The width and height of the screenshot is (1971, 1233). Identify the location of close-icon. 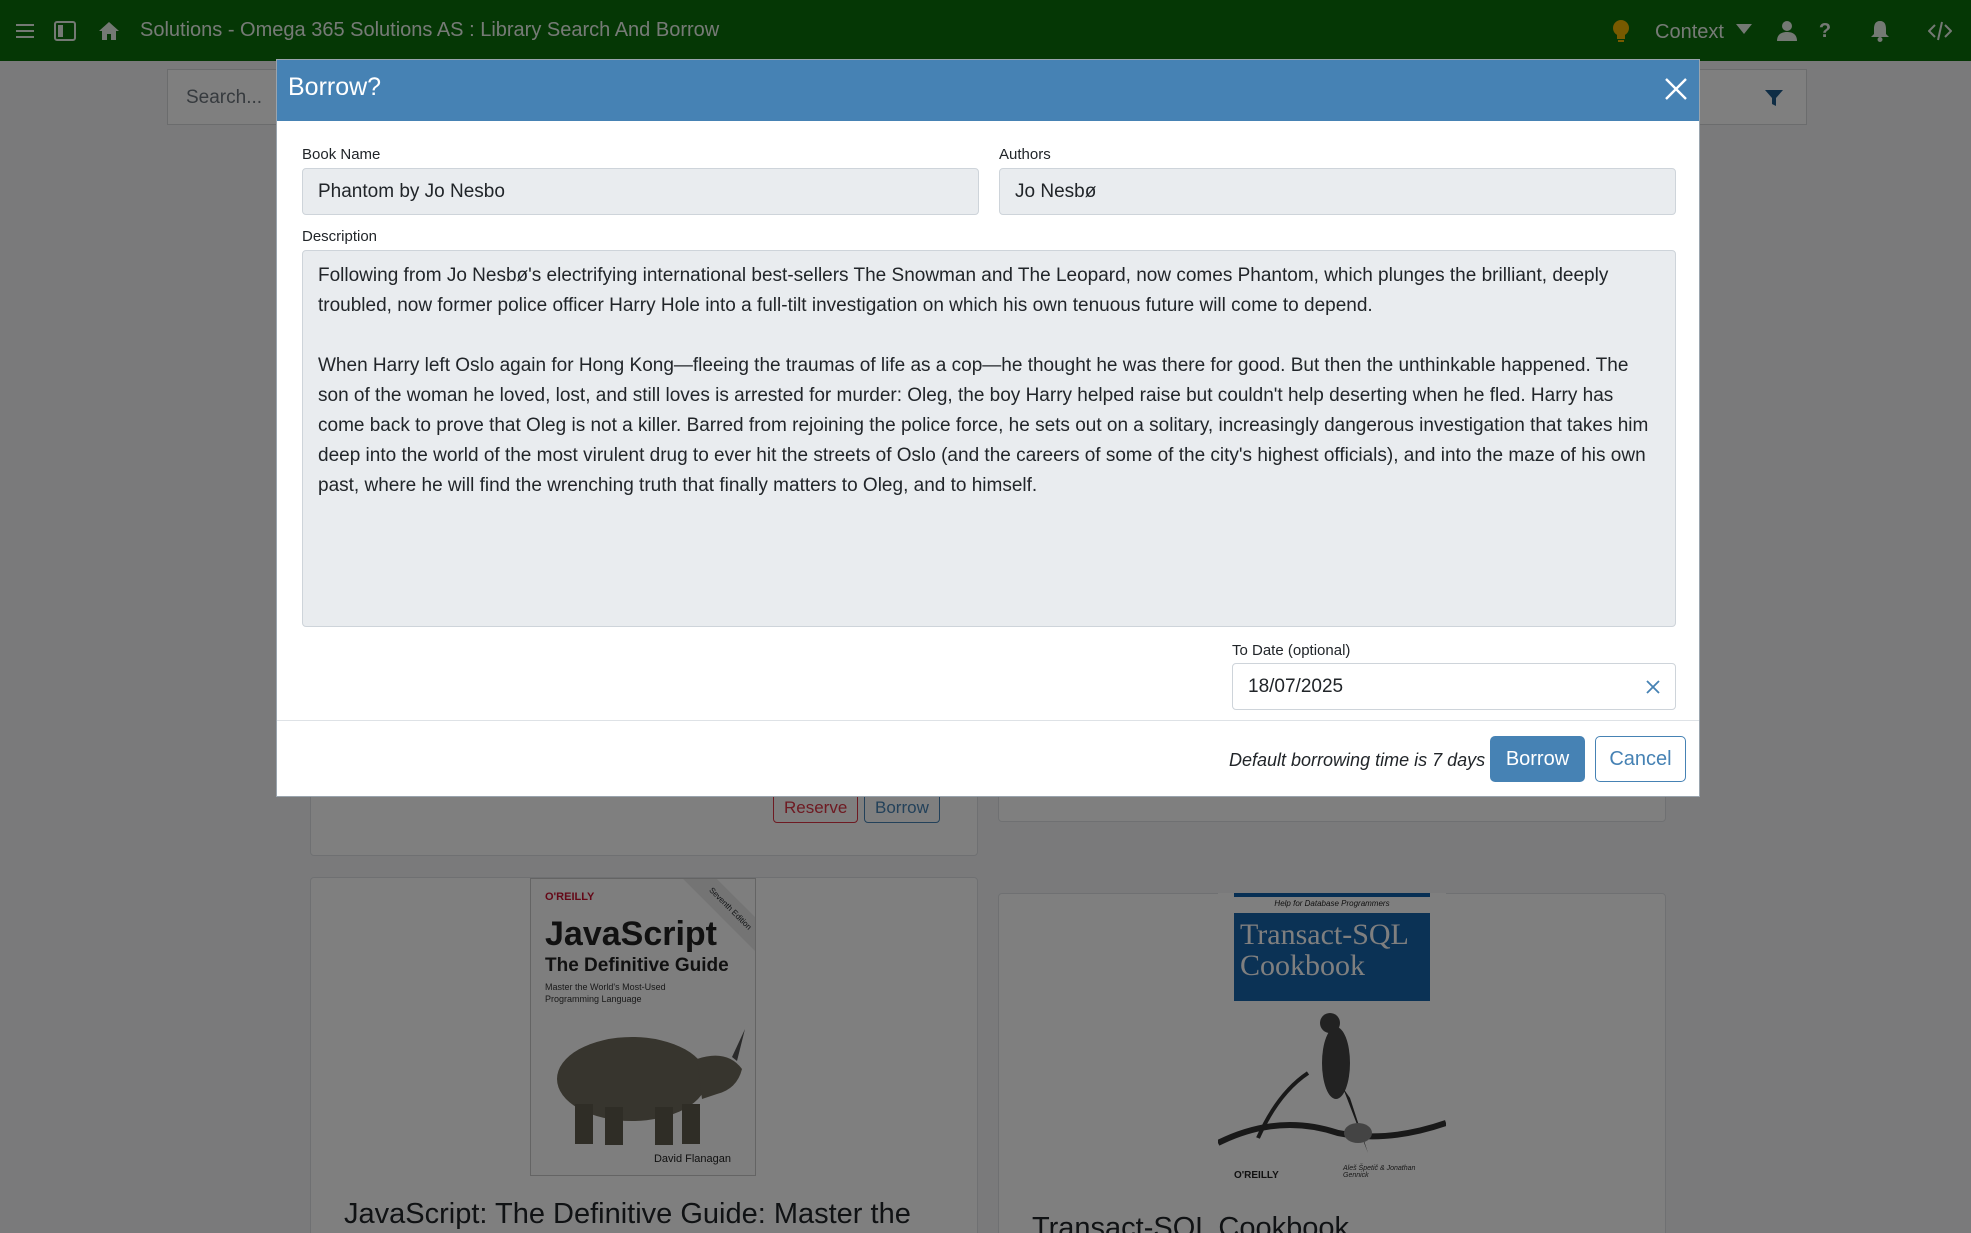
(1676, 89).